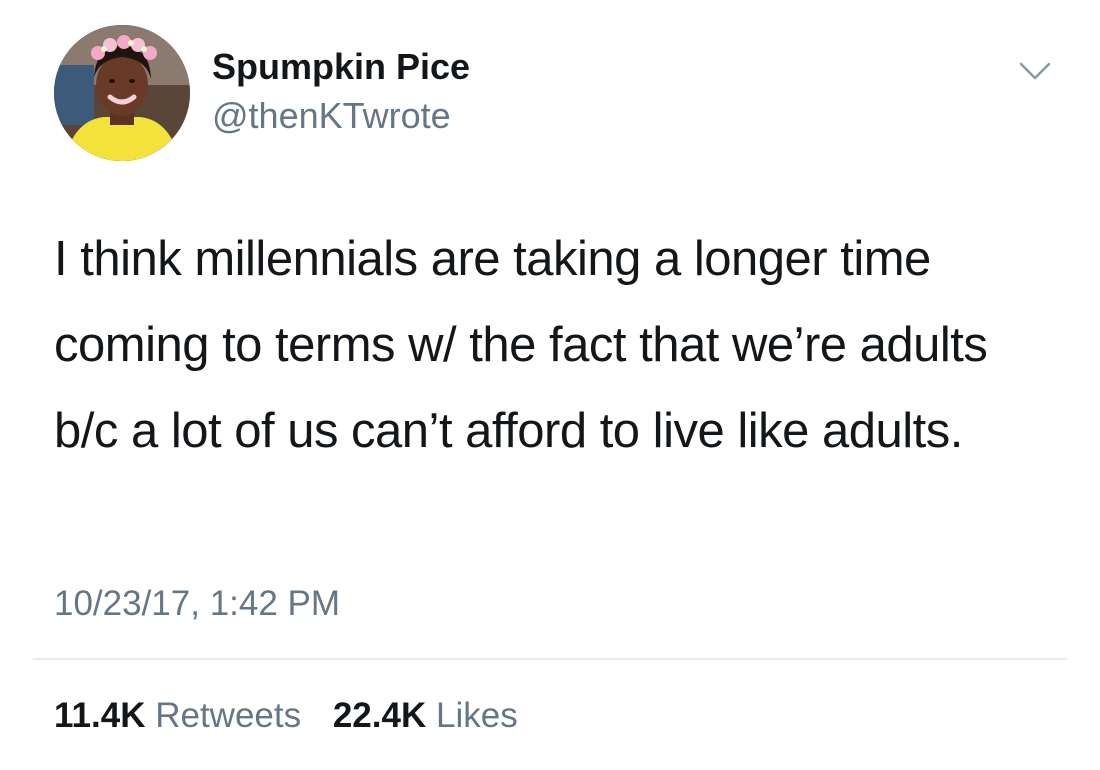 The width and height of the screenshot is (1100, 770). Describe the element at coordinates (550, 659) in the screenshot. I see `divider` at that location.